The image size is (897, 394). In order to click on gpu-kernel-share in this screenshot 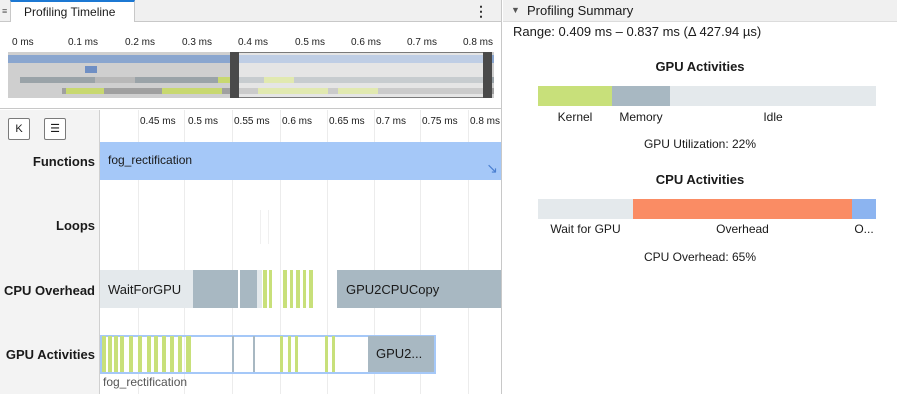, I will do `click(575, 96)`.